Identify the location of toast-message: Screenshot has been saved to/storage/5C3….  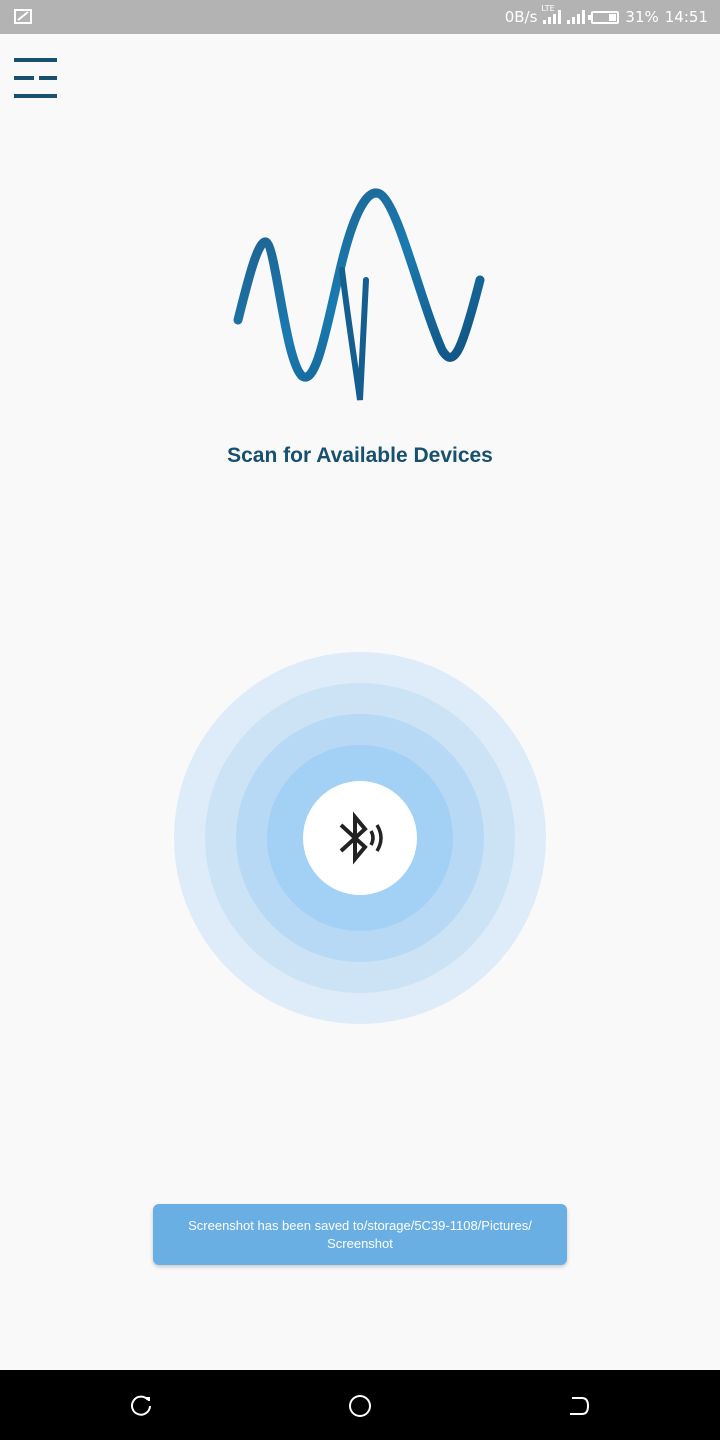
(360, 1234).